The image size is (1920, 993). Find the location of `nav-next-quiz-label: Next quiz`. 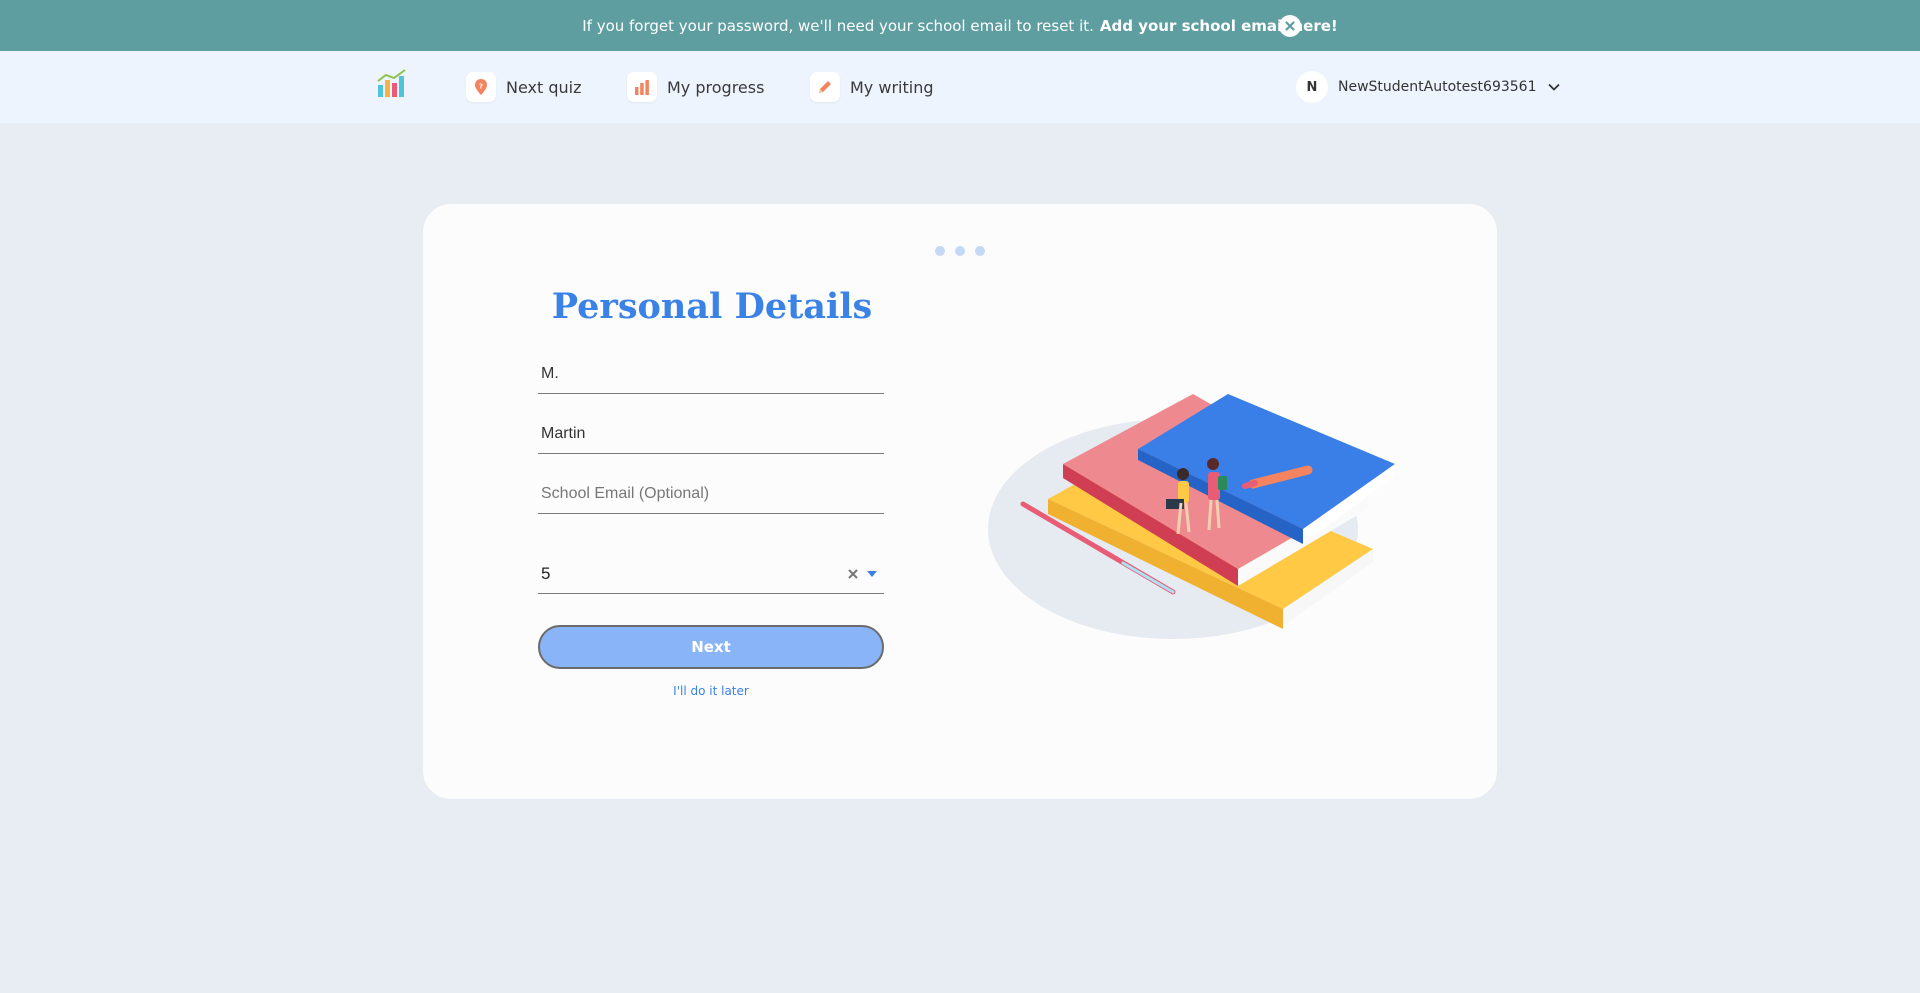

nav-next-quiz-label: Next quiz is located at coordinates (544, 87).